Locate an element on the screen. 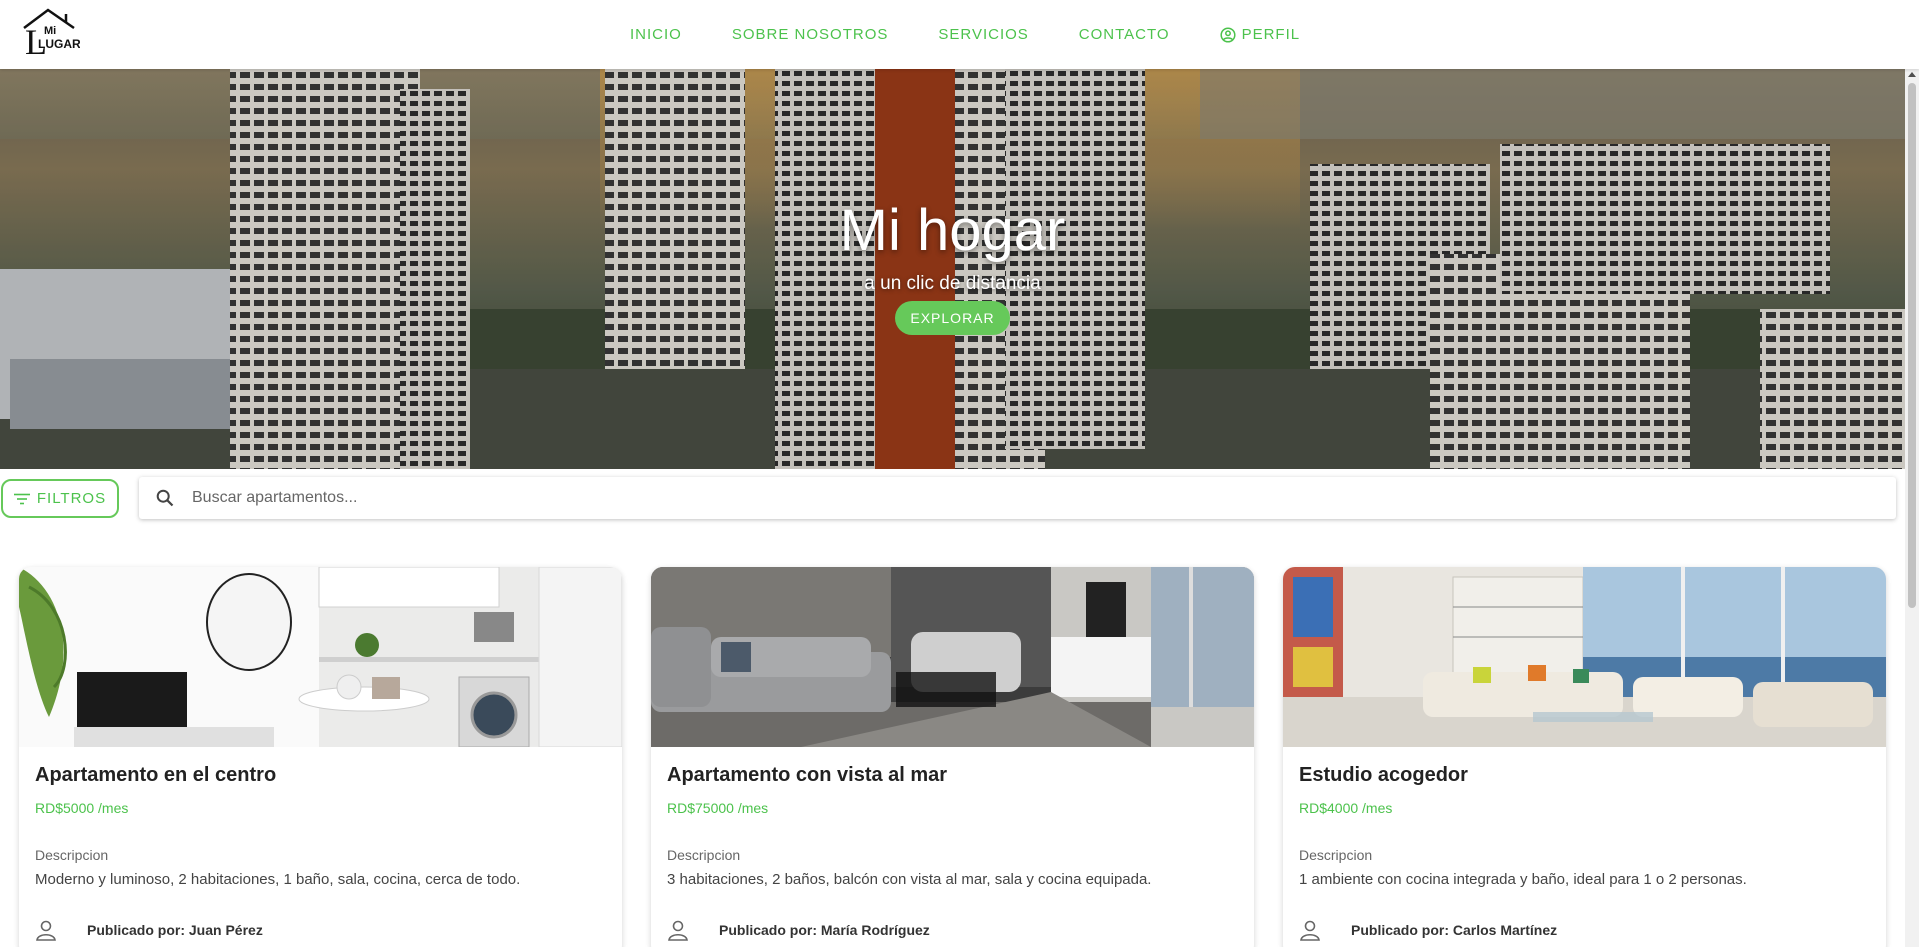 The height and width of the screenshot is (947, 1919). search-input is located at coordinates (1017, 498).